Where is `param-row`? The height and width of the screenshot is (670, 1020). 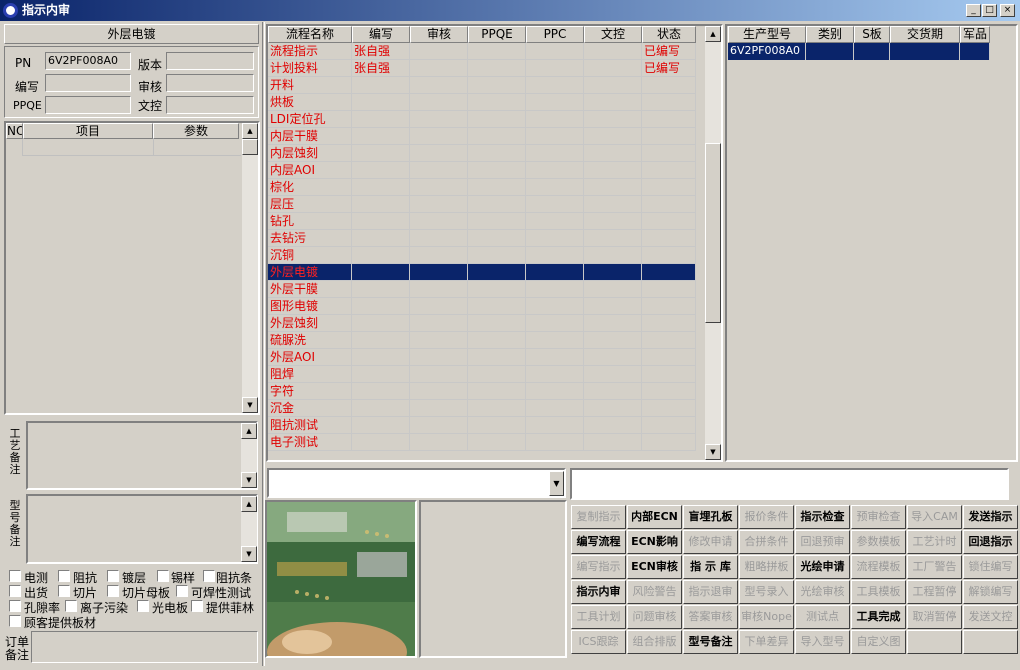
param-row is located at coordinates (123, 147).